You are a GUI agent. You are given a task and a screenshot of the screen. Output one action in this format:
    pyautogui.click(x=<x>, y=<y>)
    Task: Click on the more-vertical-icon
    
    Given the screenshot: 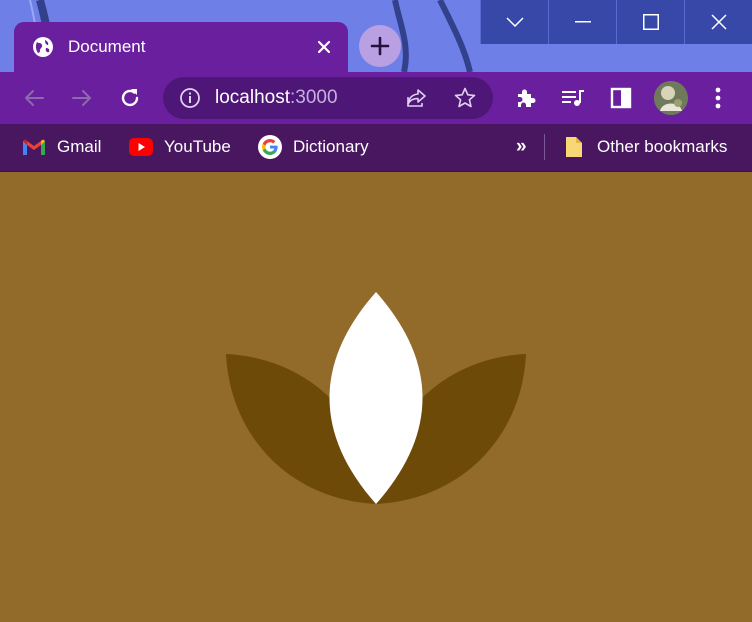 What is the action you would take?
    pyautogui.click(x=718, y=98)
    